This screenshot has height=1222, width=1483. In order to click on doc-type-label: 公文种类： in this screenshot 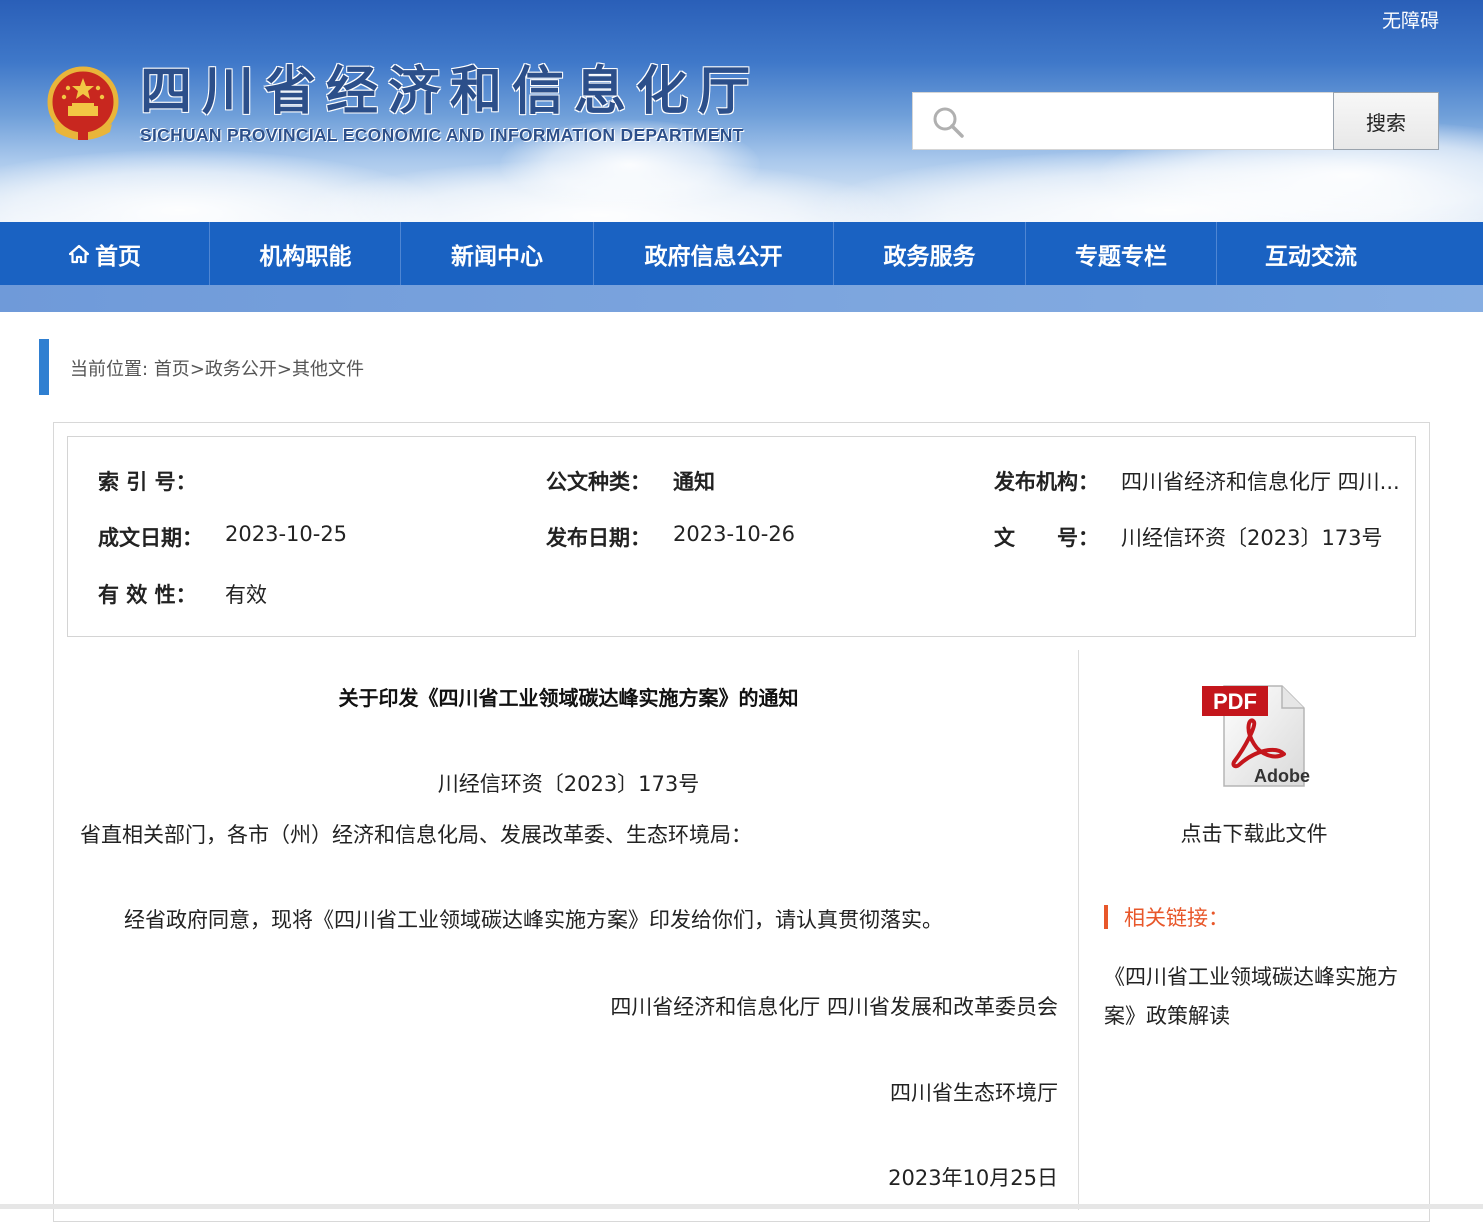, I will do `click(598, 482)`.